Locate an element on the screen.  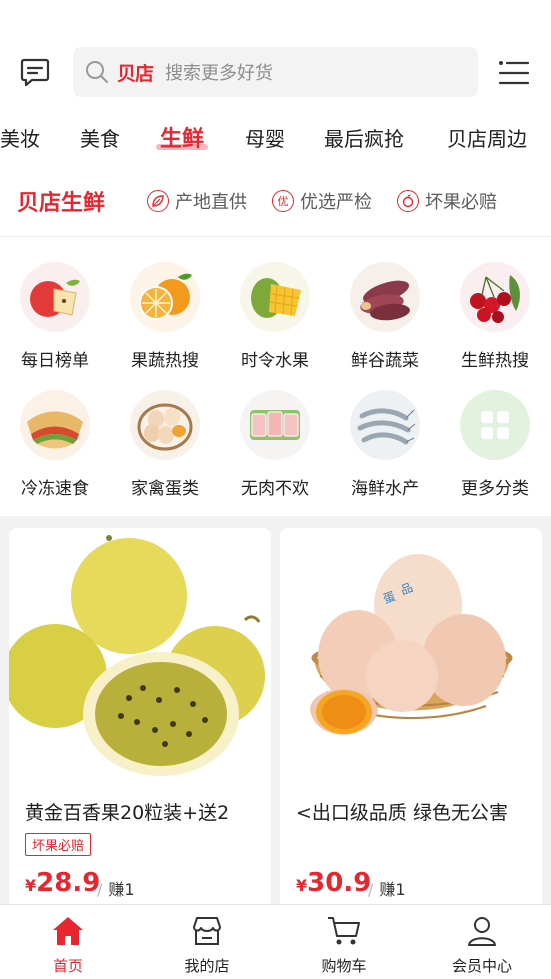
user-icon is located at coordinates (482, 931).